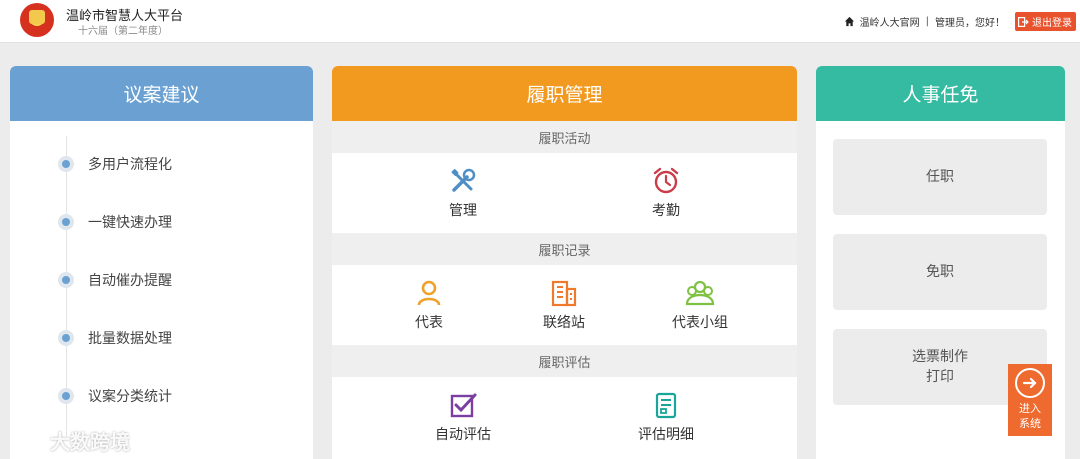 The image size is (1080, 459). I want to click on logout-icon, so click(1023, 21).